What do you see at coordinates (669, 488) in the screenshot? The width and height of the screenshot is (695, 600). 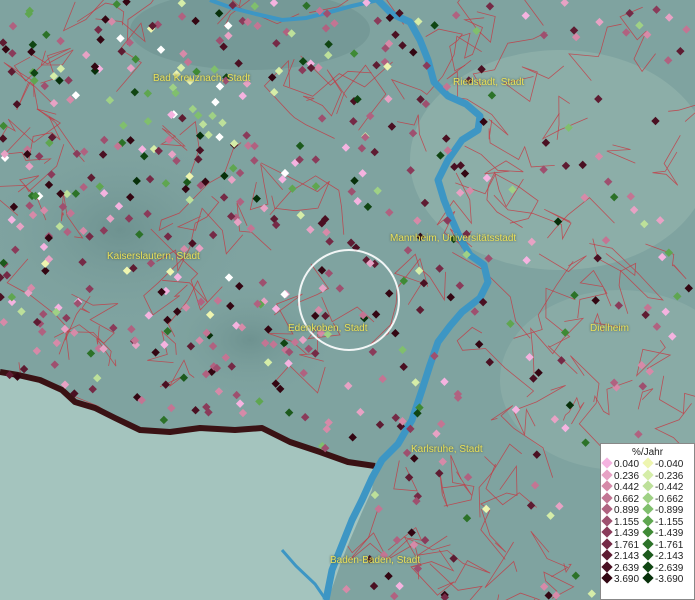 I see `legend-value-negative: -0.442` at bounding box center [669, 488].